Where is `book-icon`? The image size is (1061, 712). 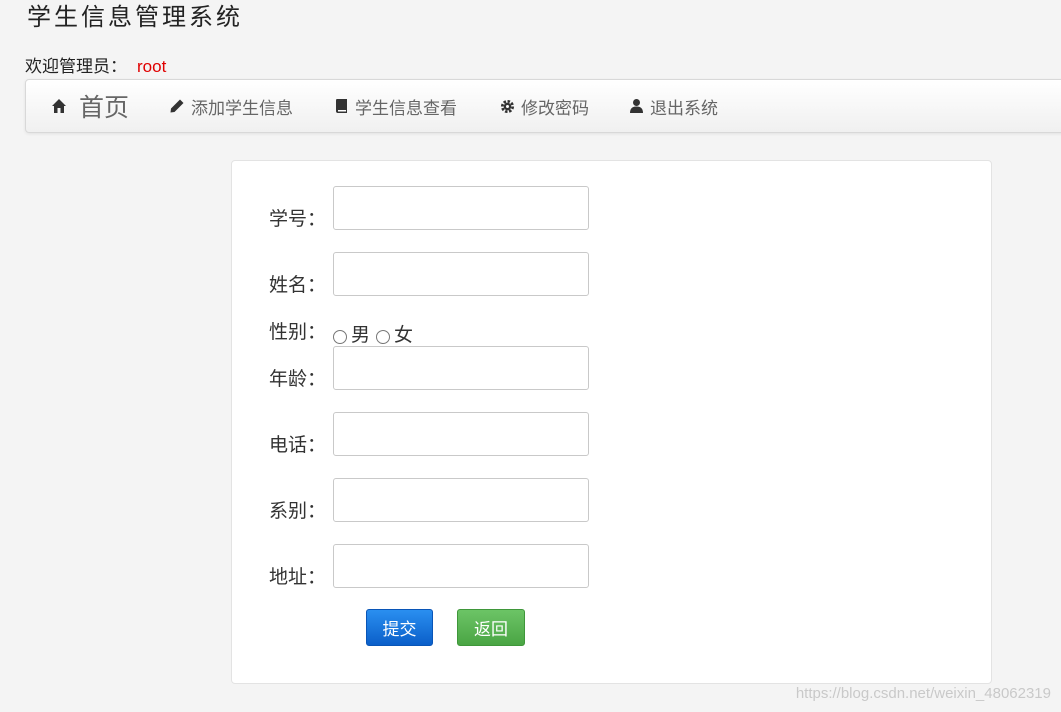
book-icon is located at coordinates (341, 106).